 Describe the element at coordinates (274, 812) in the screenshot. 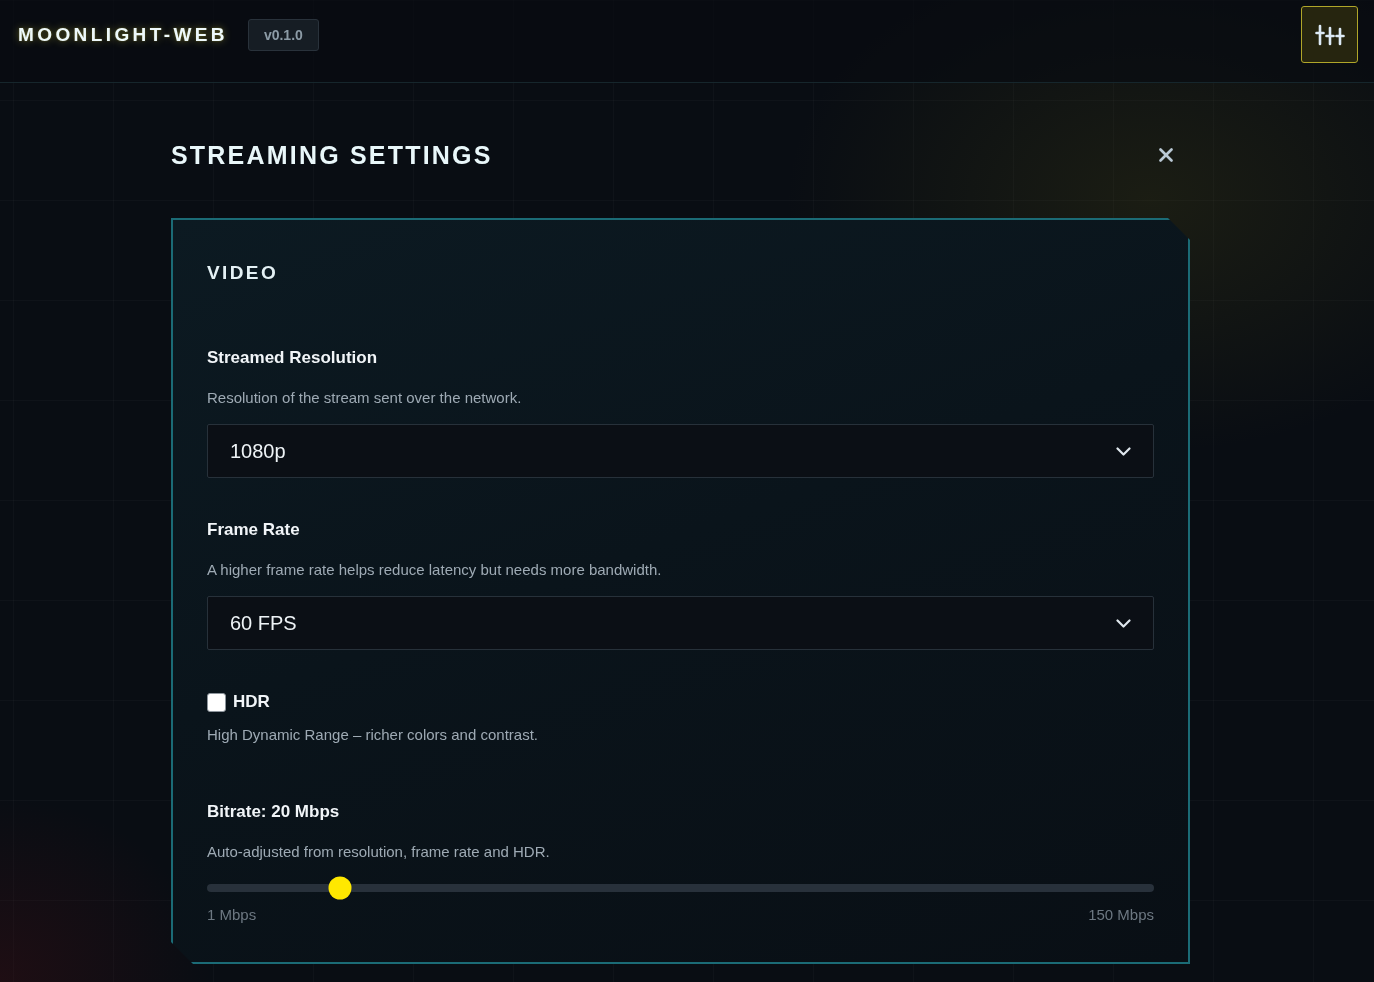

I see `field-label: Bitrate: 20 Mbps` at that location.